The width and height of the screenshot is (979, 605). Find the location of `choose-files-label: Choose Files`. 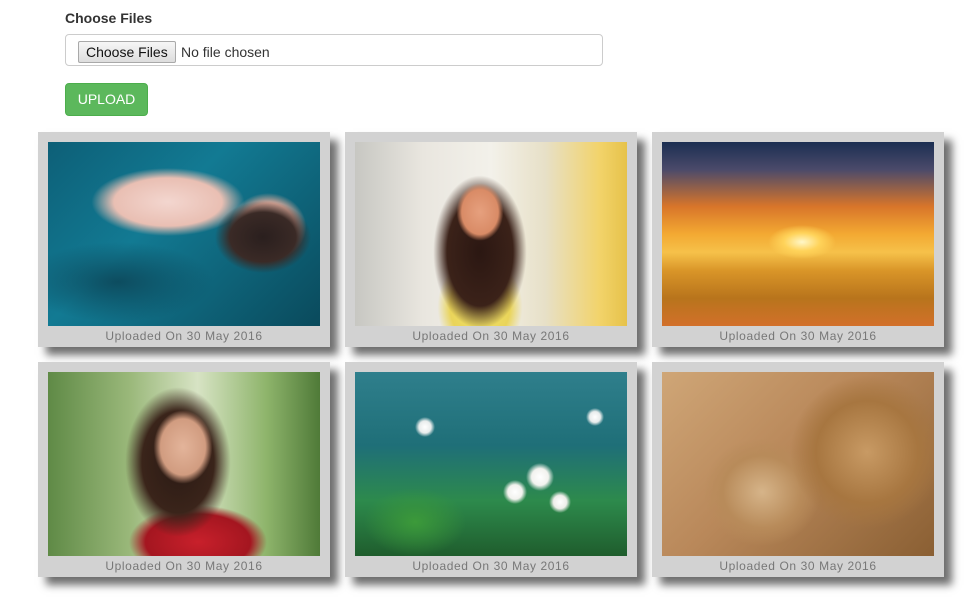

choose-files-label: Choose Files is located at coordinates (109, 18).